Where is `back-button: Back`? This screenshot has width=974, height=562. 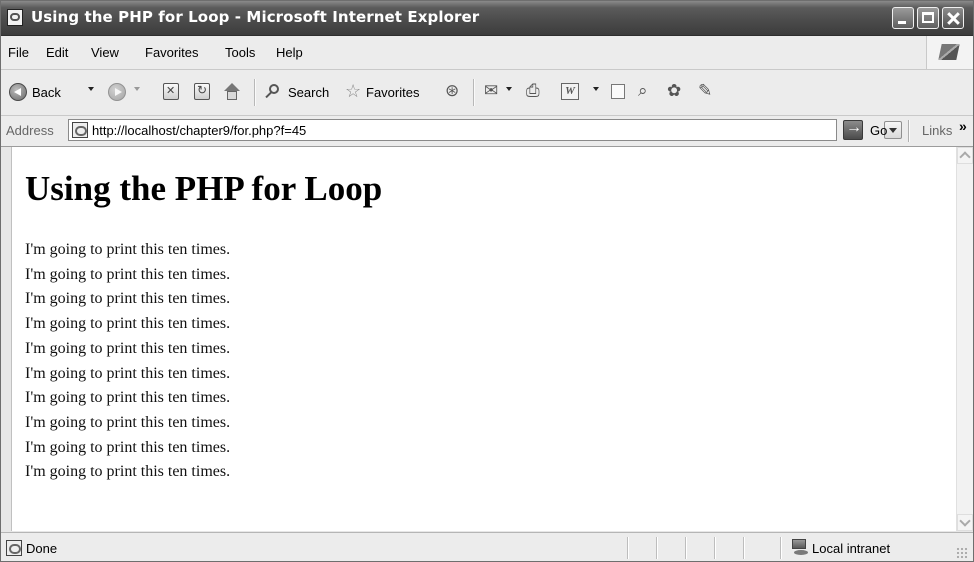
back-button: Back is located at coordinates (46, 92).